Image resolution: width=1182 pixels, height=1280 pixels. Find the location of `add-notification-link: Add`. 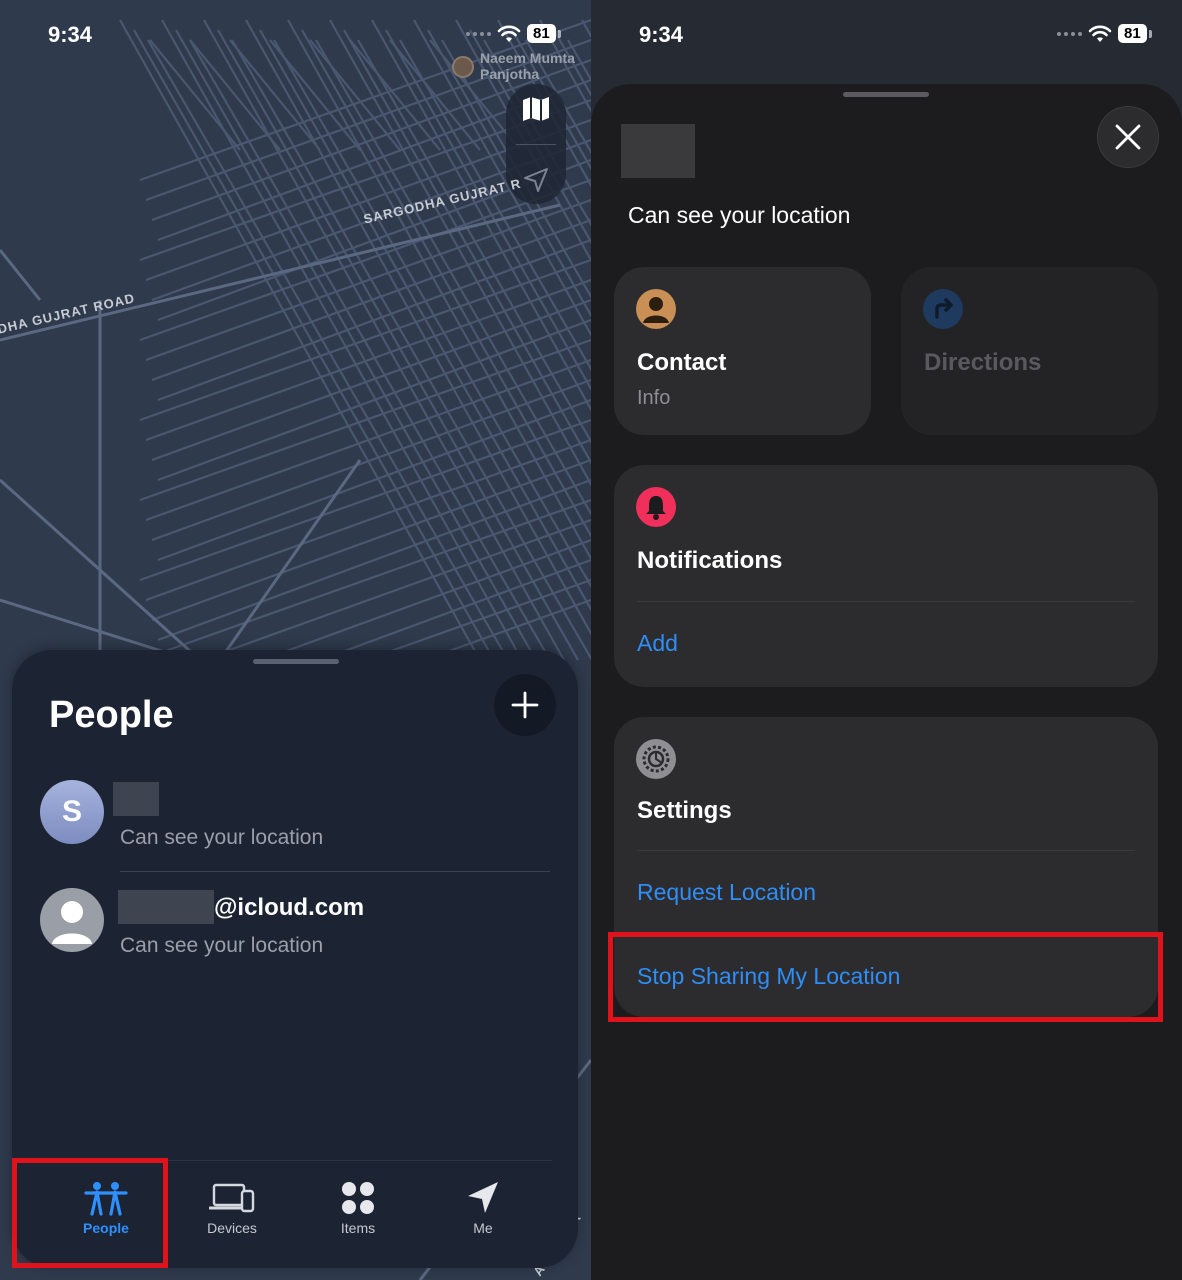

add-notification-link: Add is located at coordinates (657, 643).